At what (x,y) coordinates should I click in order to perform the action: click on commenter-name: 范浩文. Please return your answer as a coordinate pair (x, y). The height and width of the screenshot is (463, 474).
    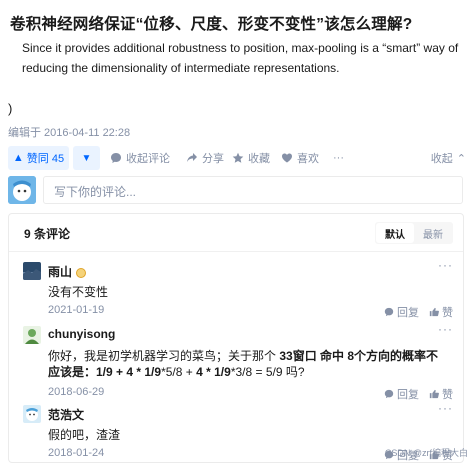
    Looking at the image, I should click on (66, 414).